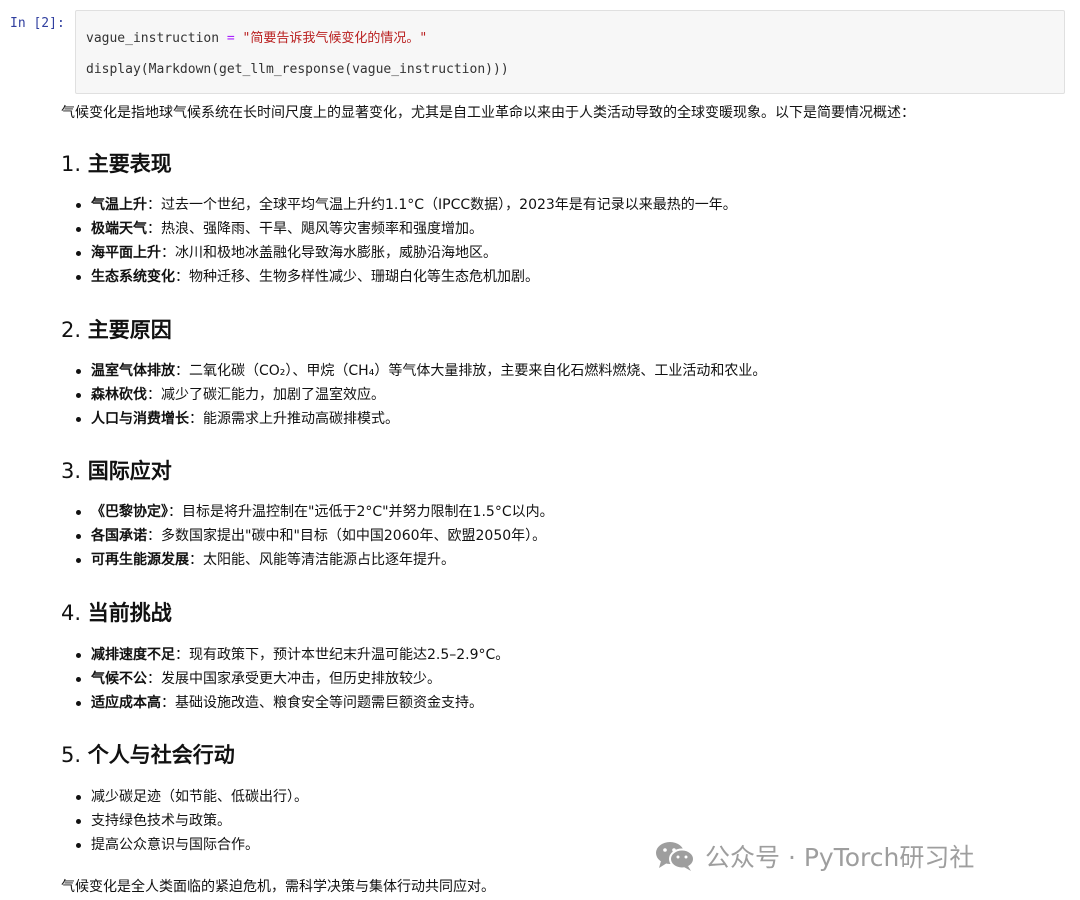 The height and width of the screenshot is (900, 1080). Describe the element at coordinates (399, 253) in the screenshot. I see `list-item: 海平面上升：冰川和极地冰盖融化导致海水膨胀，威胁沿海地区。` at that location.